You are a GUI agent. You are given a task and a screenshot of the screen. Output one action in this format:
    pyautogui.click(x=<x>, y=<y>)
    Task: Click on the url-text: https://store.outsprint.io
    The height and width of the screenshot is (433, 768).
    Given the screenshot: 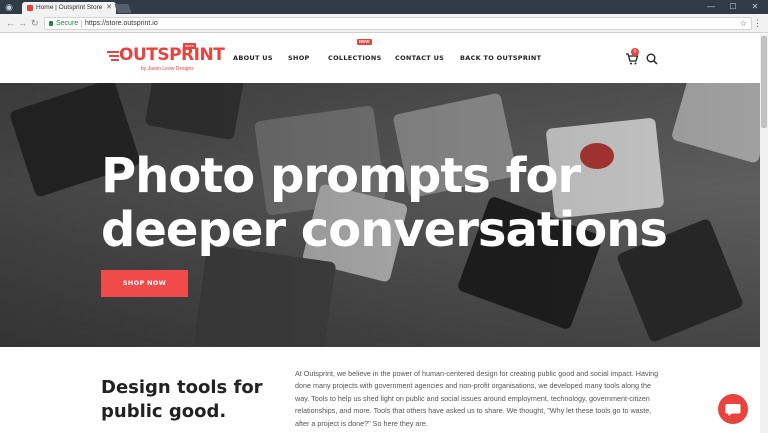 What is the action you would take?
    pyautogui.click(x=121, y=23)
    